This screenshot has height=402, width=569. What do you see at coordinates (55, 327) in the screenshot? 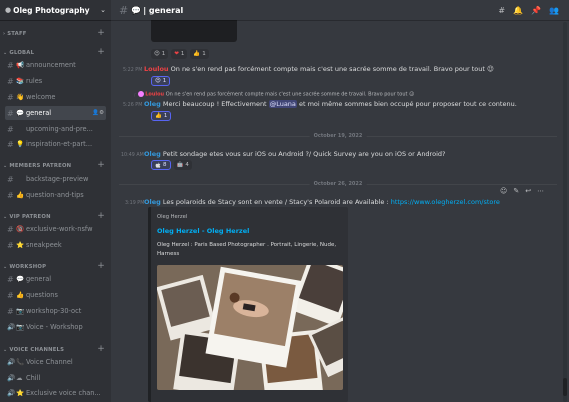
I see `voice-channel-workshop: 🔊 📷 Voice - Workshop` at bounding box center [55, 327].